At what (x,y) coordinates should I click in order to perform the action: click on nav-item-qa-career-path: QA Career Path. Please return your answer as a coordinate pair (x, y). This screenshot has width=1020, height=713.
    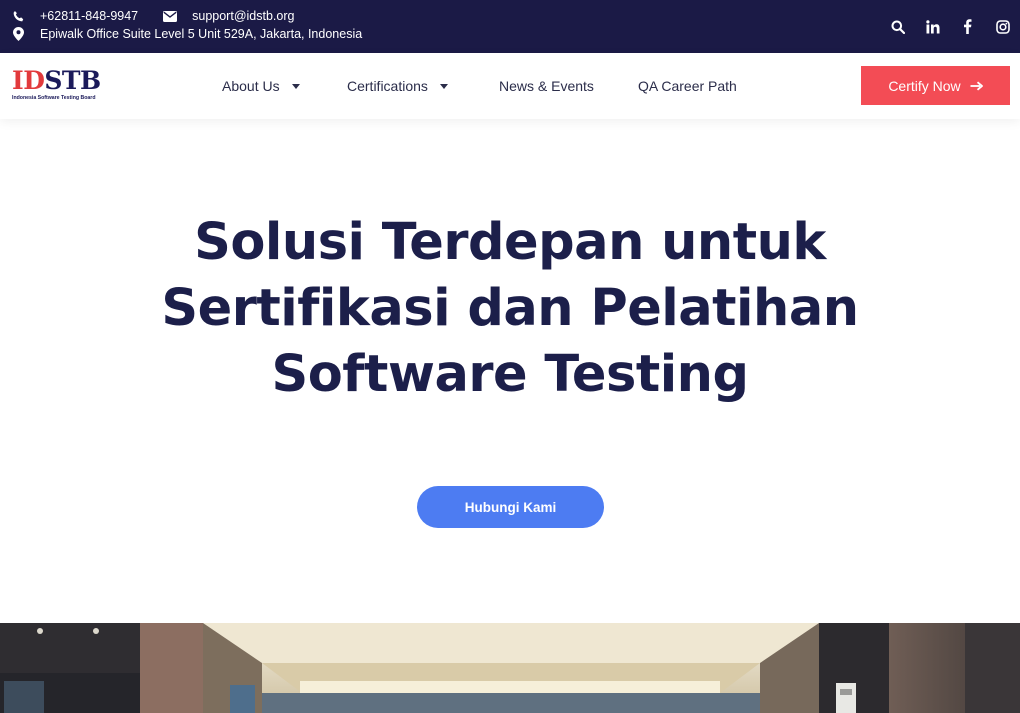
    Looking at the image, I should click on (687, 86).